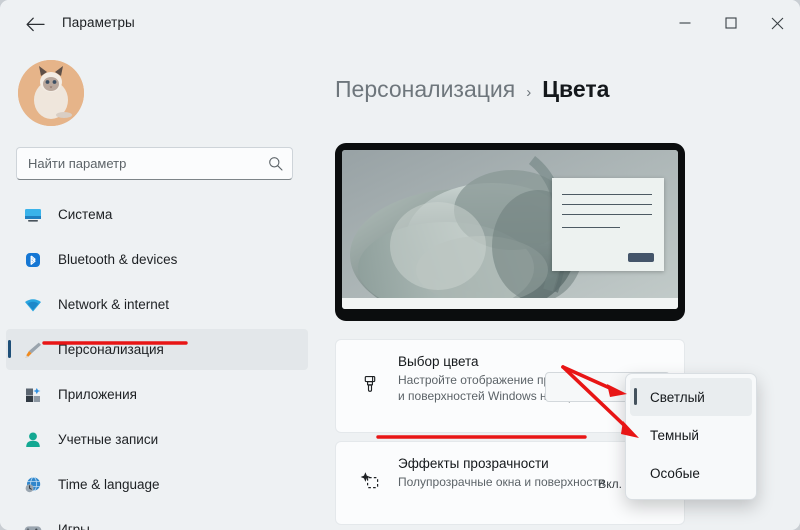 Image resolution: width=800 pixels, height=530 pixels. Describe the element at coordinates (370, 384) in the screenshot. I see `paintbrush-outline-icon` at that location.